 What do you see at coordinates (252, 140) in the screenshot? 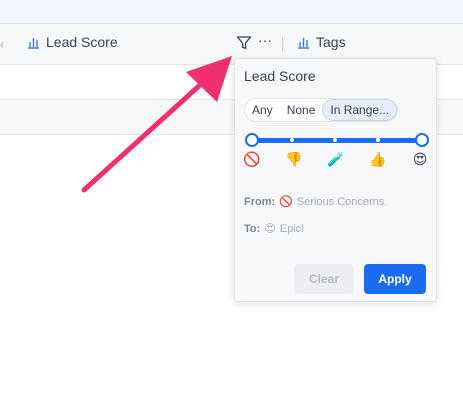
I see `range-min-handle` at bounding box center [252, 140].